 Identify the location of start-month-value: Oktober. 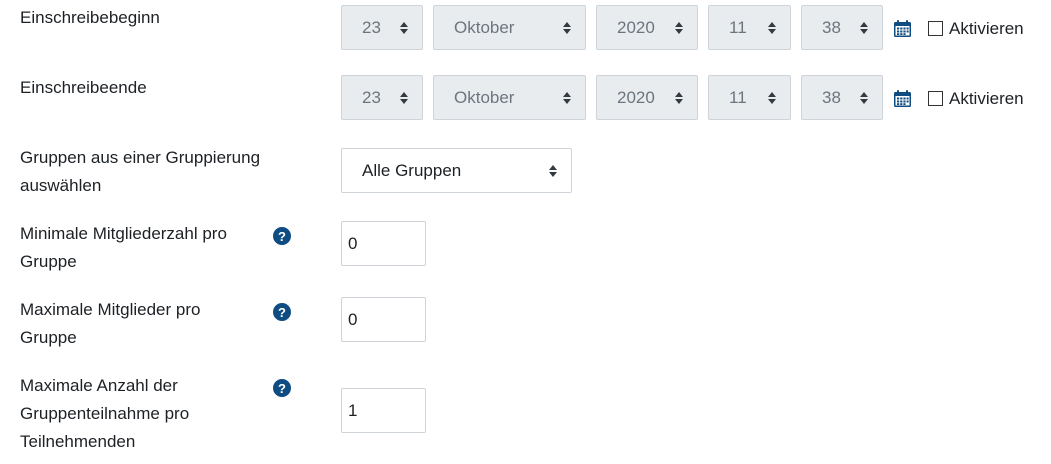
(484, 27).